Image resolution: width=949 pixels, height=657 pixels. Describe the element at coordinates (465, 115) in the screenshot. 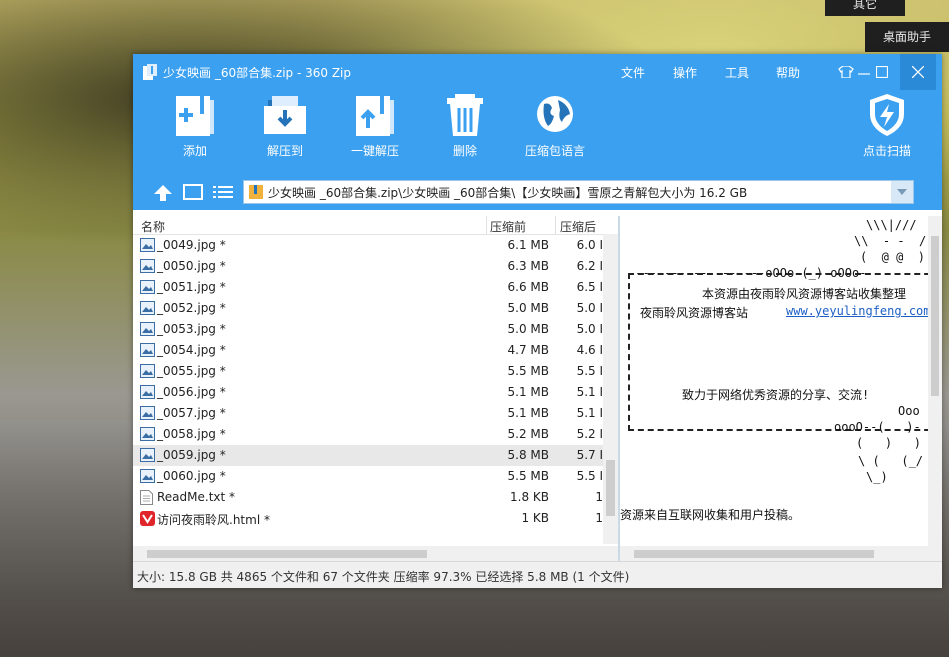

I see `trash-icon` at that location.